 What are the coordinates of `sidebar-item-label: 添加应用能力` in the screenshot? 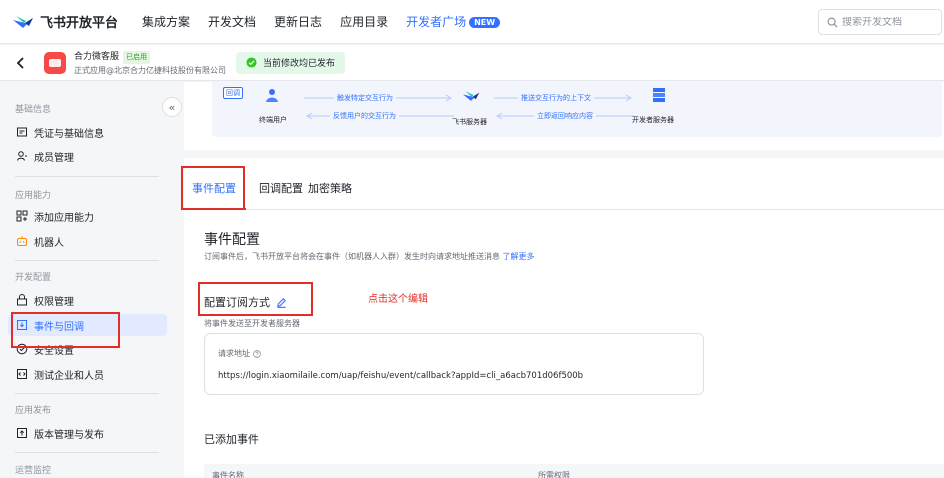 It's located at (64, 218).